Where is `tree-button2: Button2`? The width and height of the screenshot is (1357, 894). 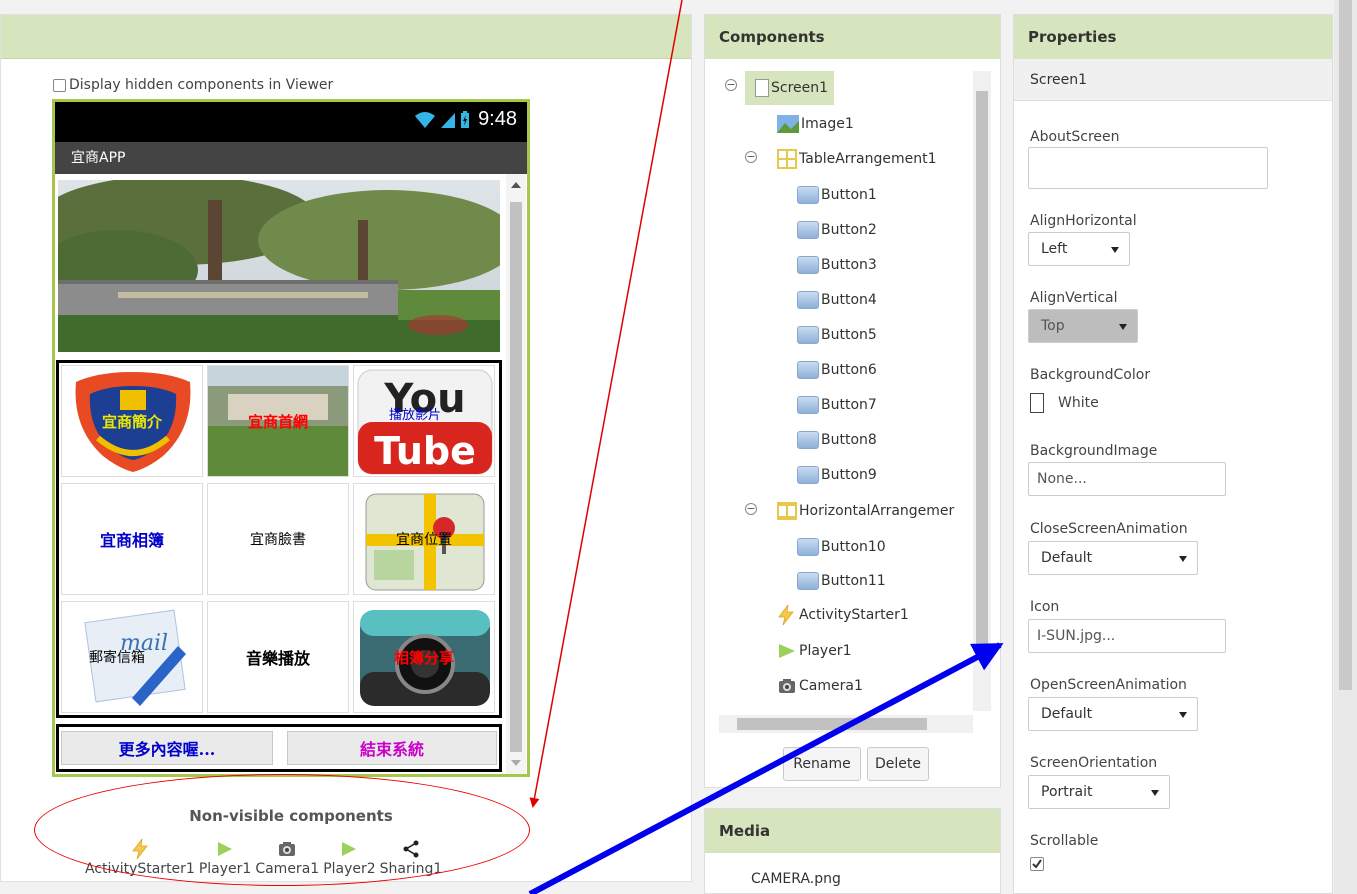
tree-button2: Button2 is located at coordinates (837, 230).